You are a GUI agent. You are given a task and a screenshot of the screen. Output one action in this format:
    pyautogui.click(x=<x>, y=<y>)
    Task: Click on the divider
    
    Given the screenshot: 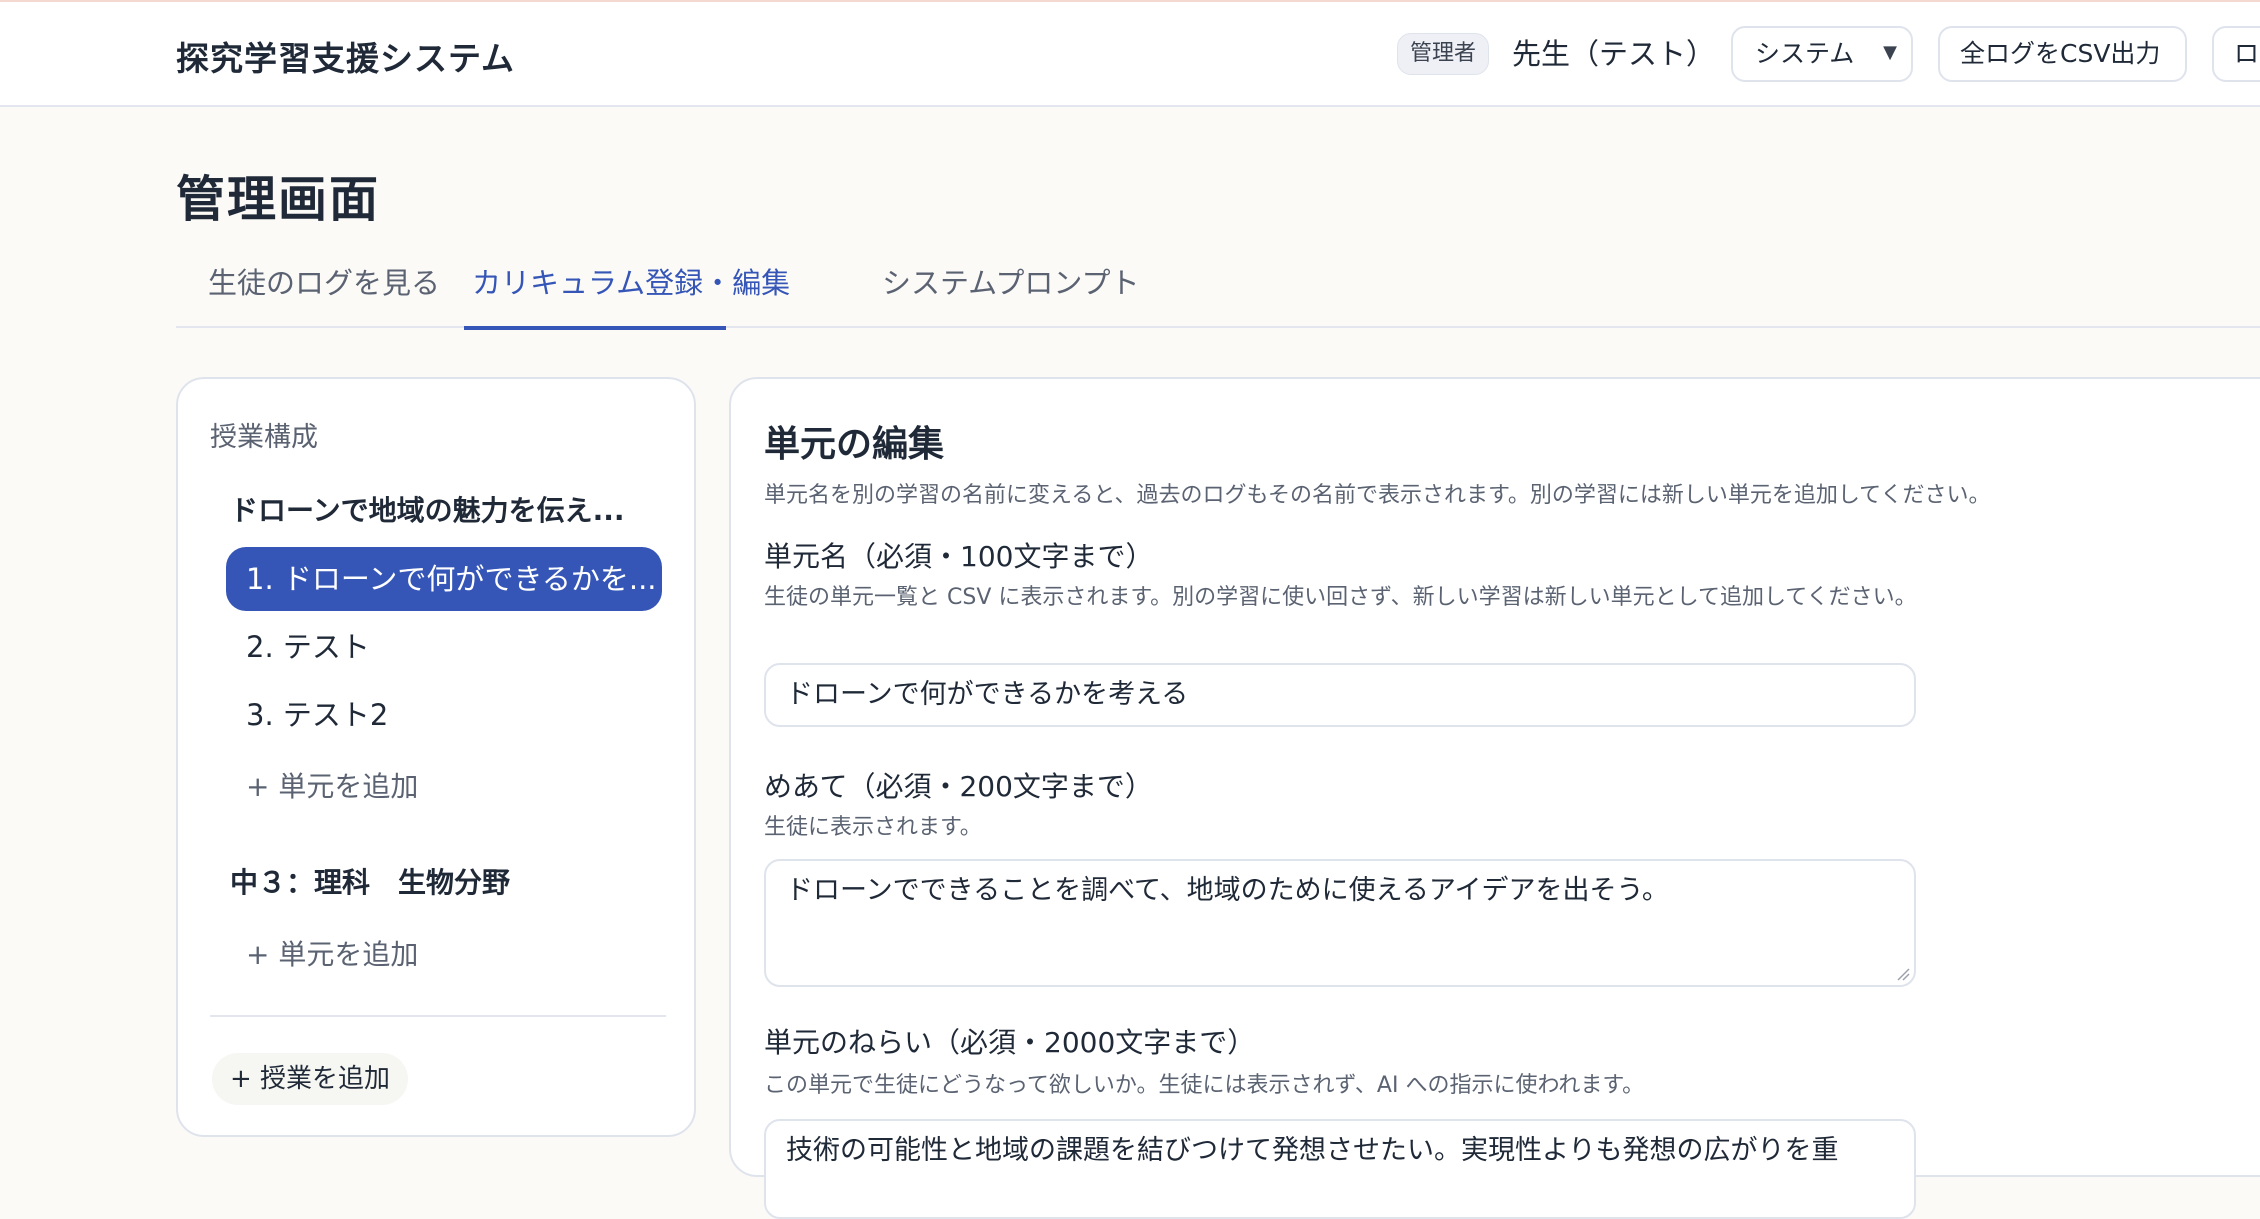 What is the action you would take?
    pyautogui.click(x=438, y=1016)
    